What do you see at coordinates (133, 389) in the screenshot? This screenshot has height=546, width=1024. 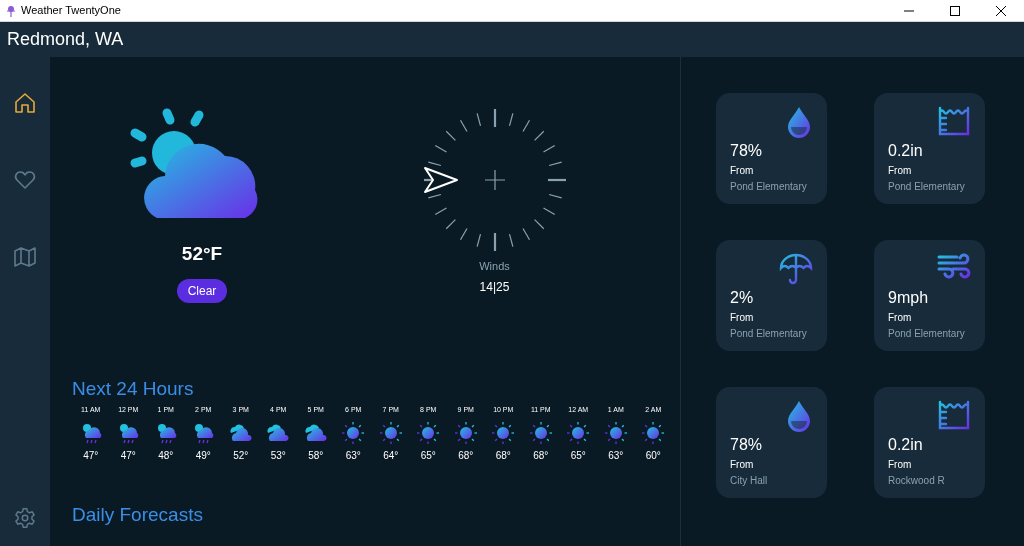 I see `section-heading: Next 24 Hours` at bounding box center [133, 389].